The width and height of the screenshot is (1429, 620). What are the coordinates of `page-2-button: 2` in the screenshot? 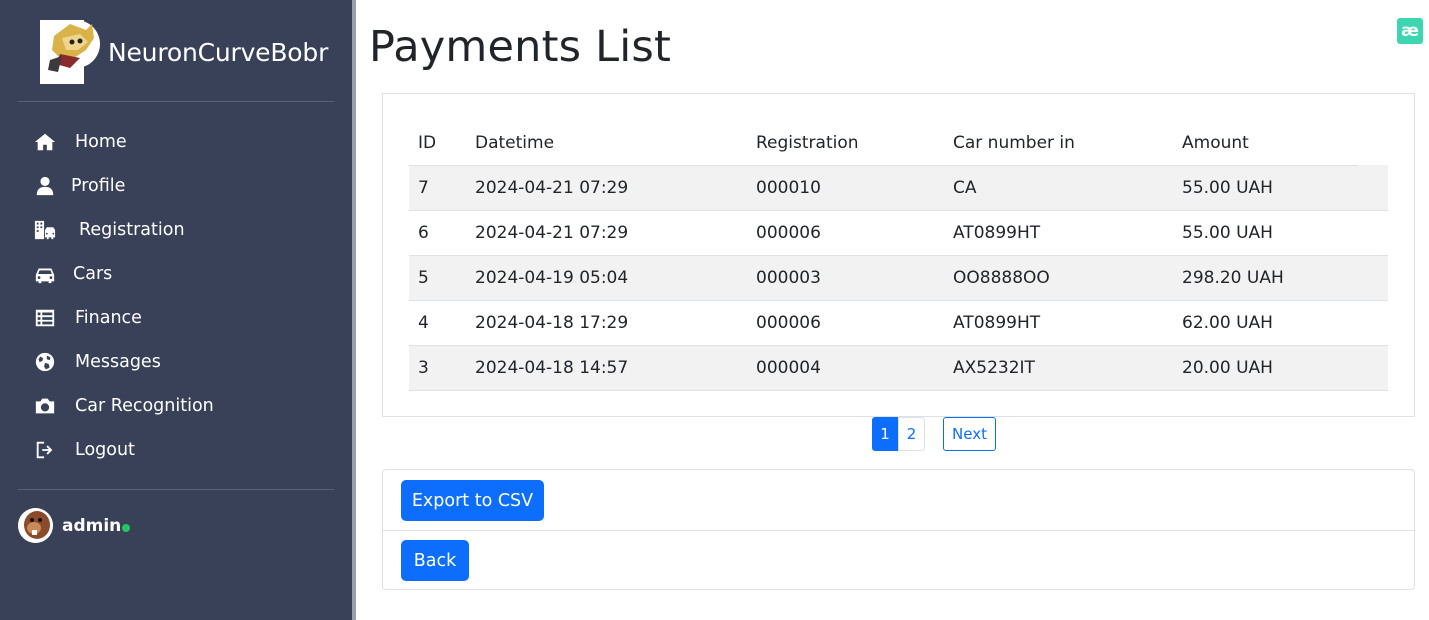 It's located at (911, 434).